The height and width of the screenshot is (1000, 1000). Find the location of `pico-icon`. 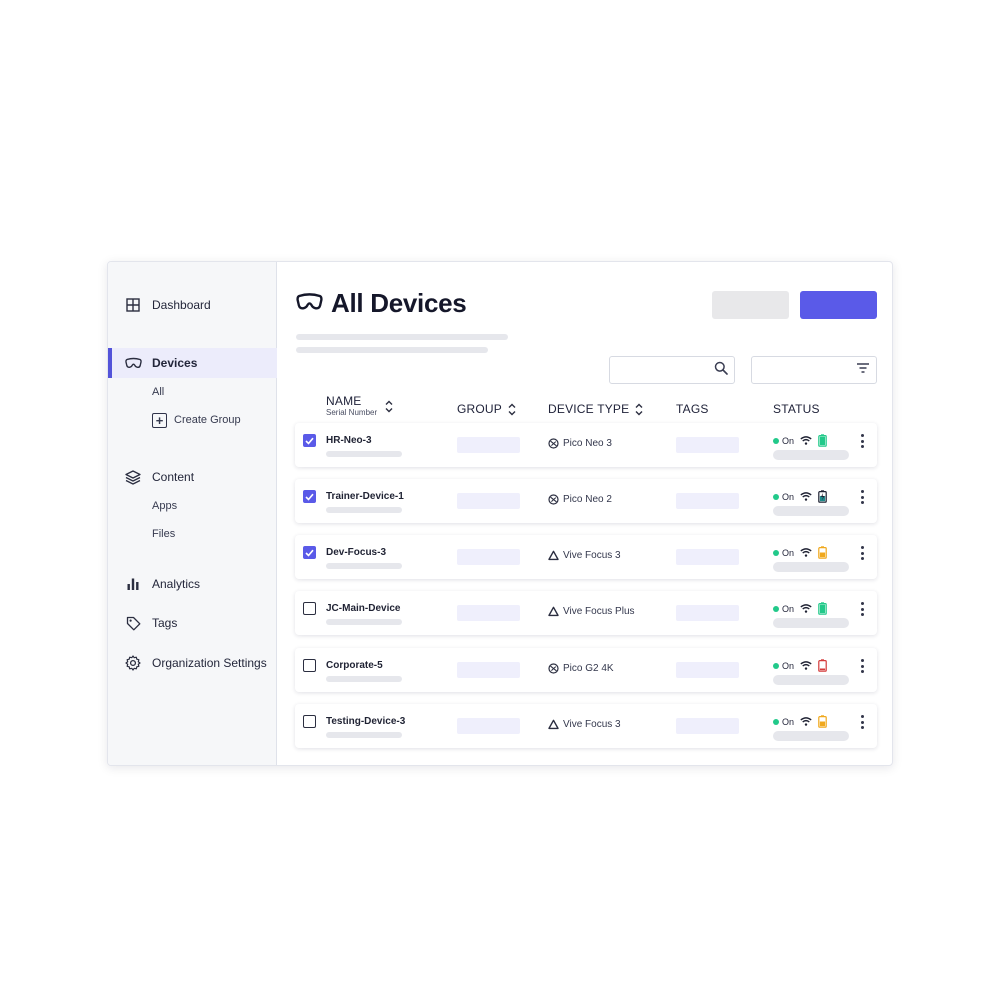

pico-icon is located at coordinates (553, 499).